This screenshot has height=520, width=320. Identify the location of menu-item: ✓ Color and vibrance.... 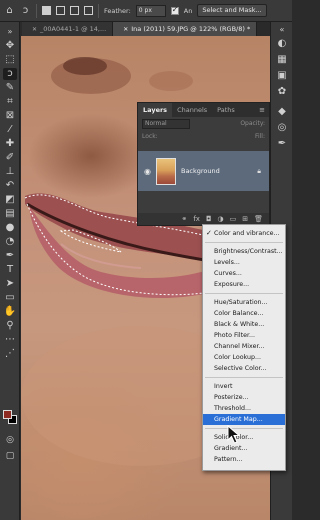
(244, 233).